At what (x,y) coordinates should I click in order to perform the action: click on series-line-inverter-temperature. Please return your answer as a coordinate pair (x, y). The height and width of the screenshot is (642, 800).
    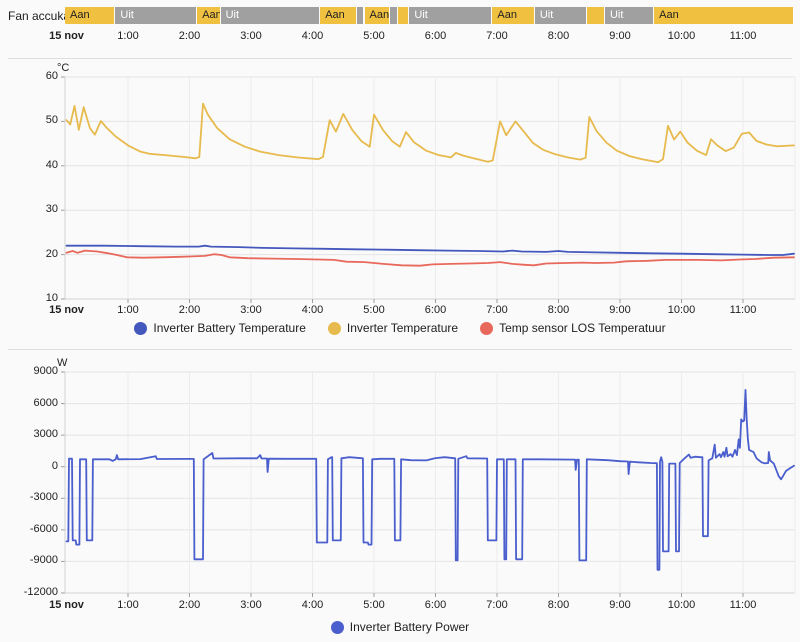
    Looking at the image, I should click on (430, 133).